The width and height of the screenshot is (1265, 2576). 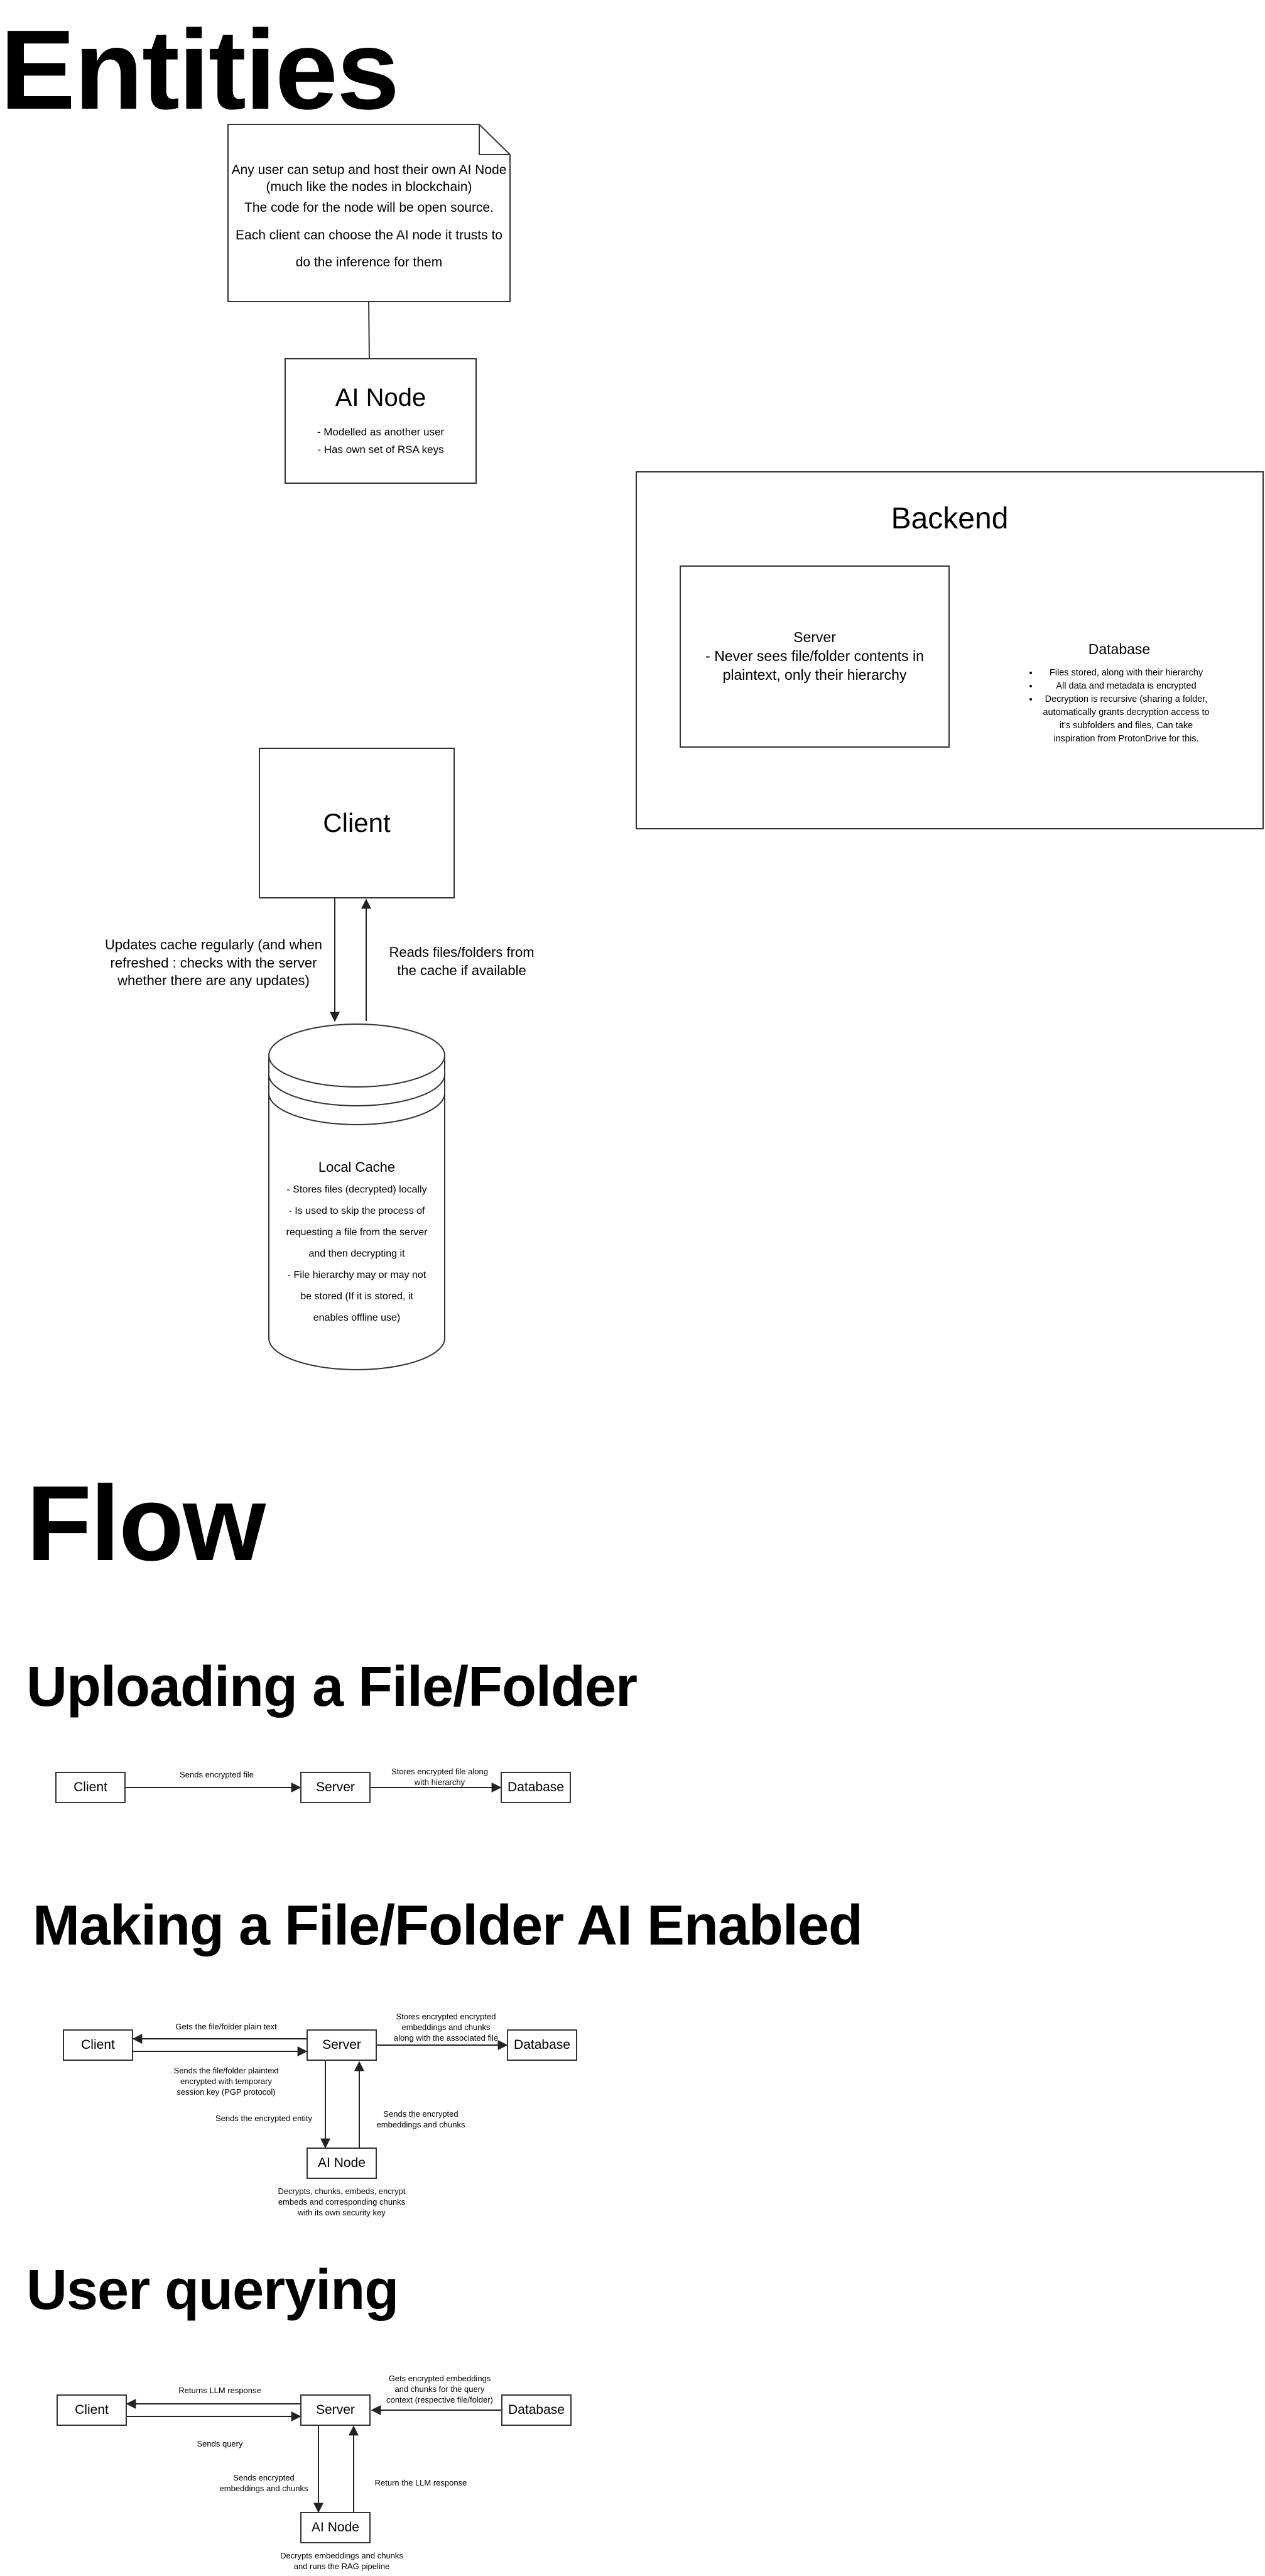 I want to click on cache-line: - Is used to skip the process of, so click(x=356, y=1211).